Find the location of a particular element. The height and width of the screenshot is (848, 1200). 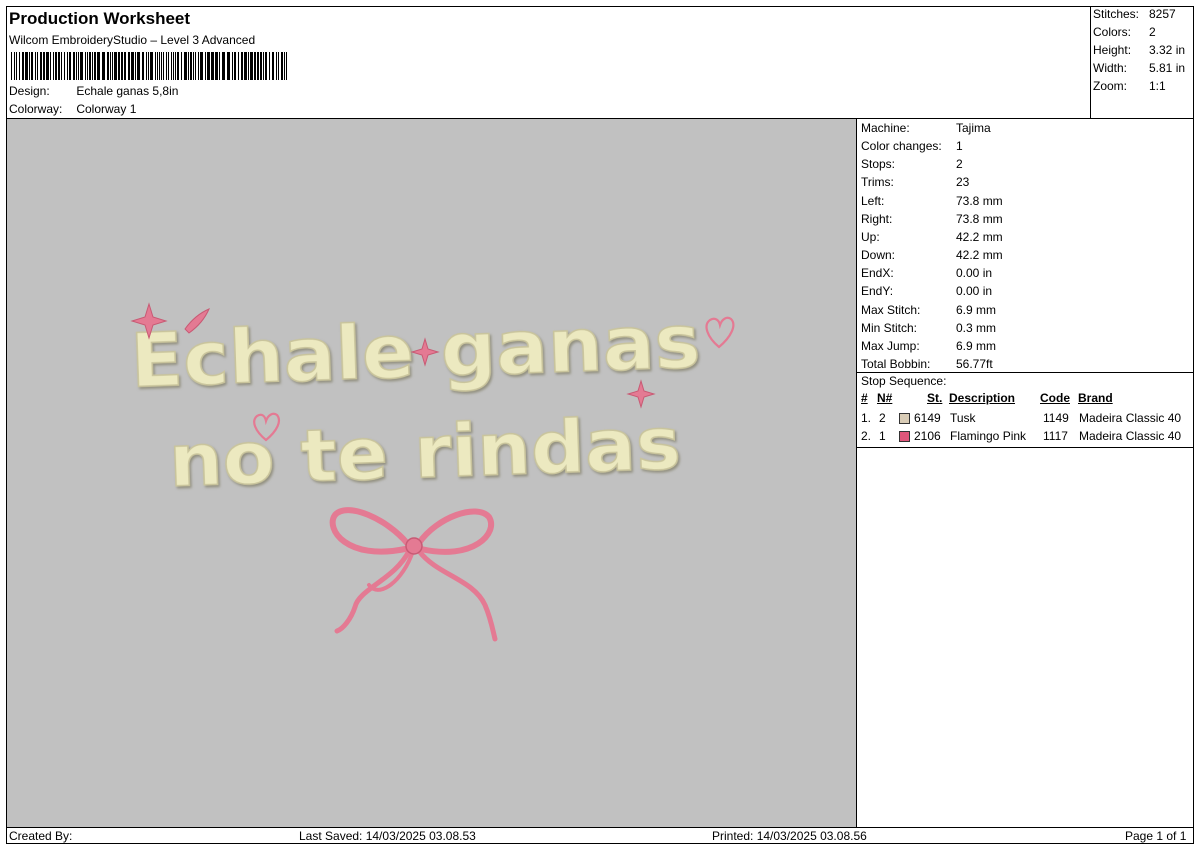

machine-info-label: Trims: is located at coordinates (877, 182).